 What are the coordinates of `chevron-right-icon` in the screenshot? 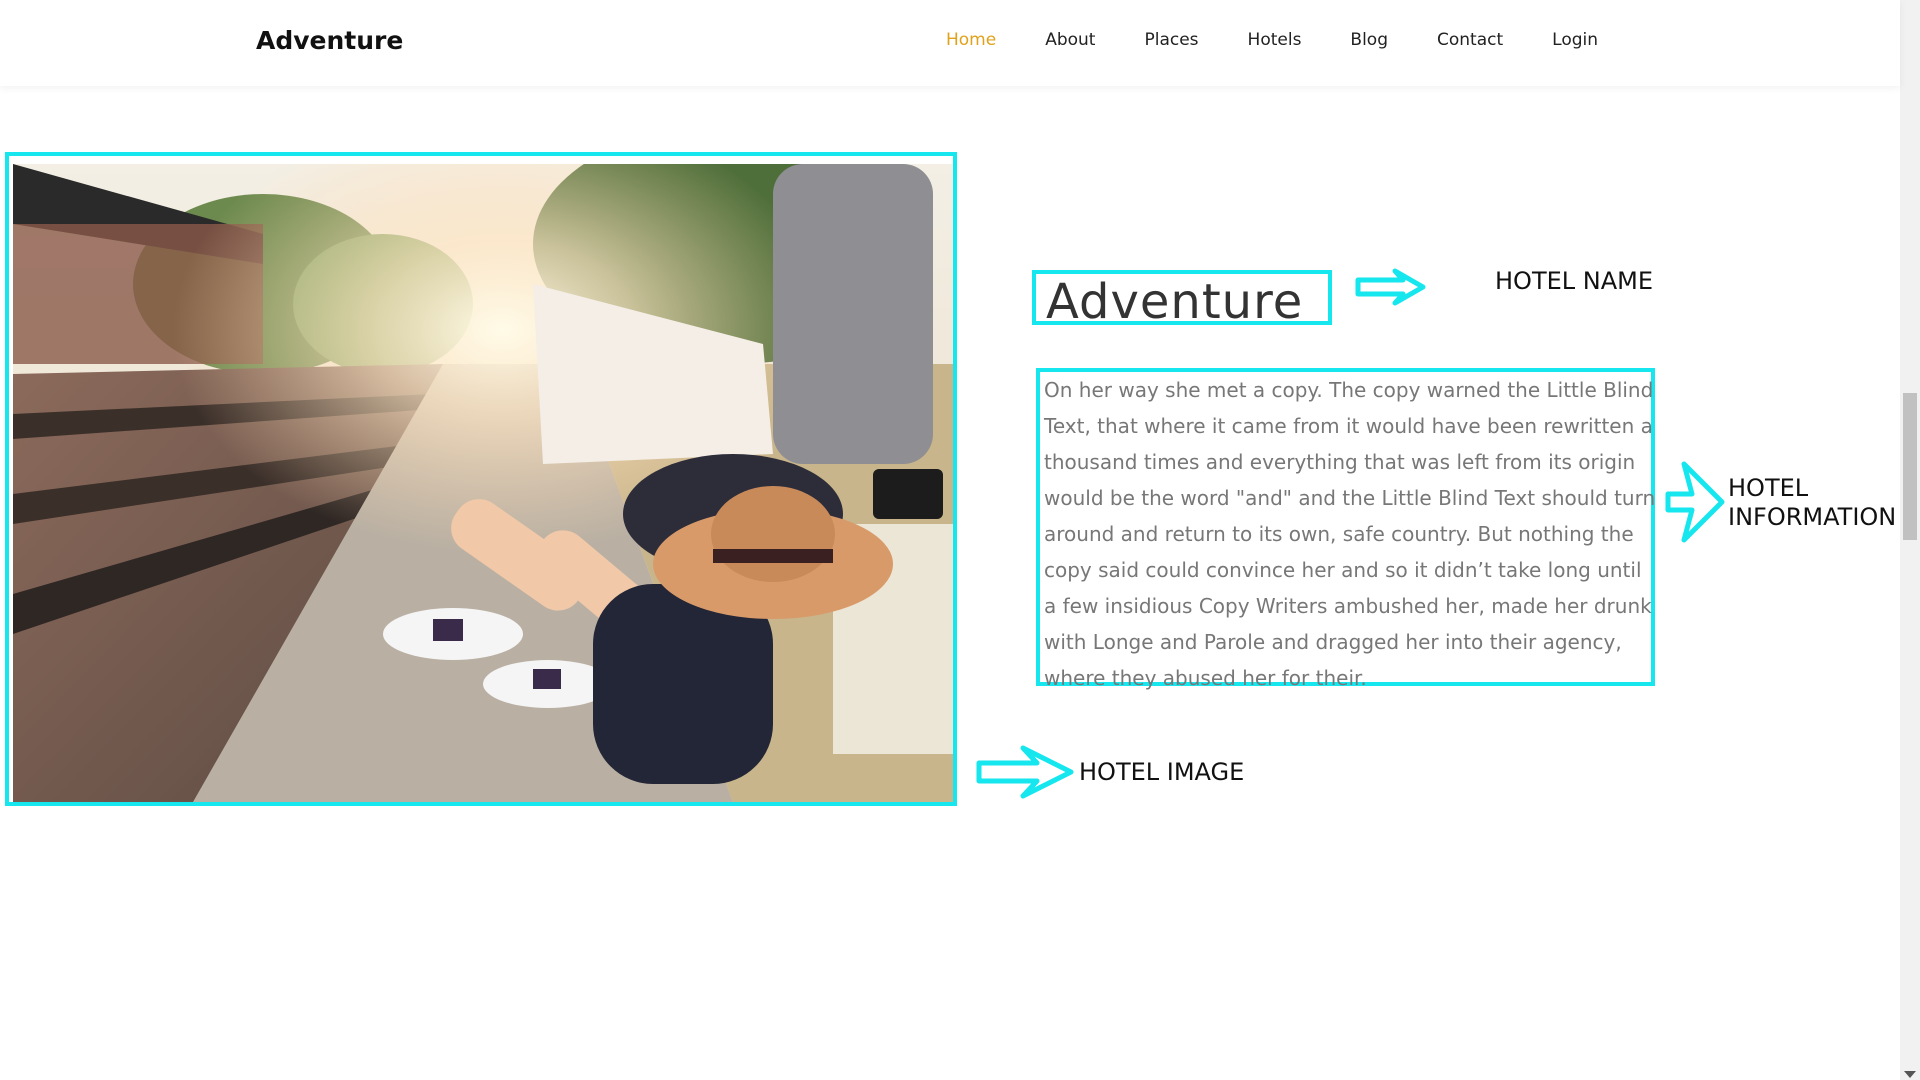 It's located at (1695, 502).